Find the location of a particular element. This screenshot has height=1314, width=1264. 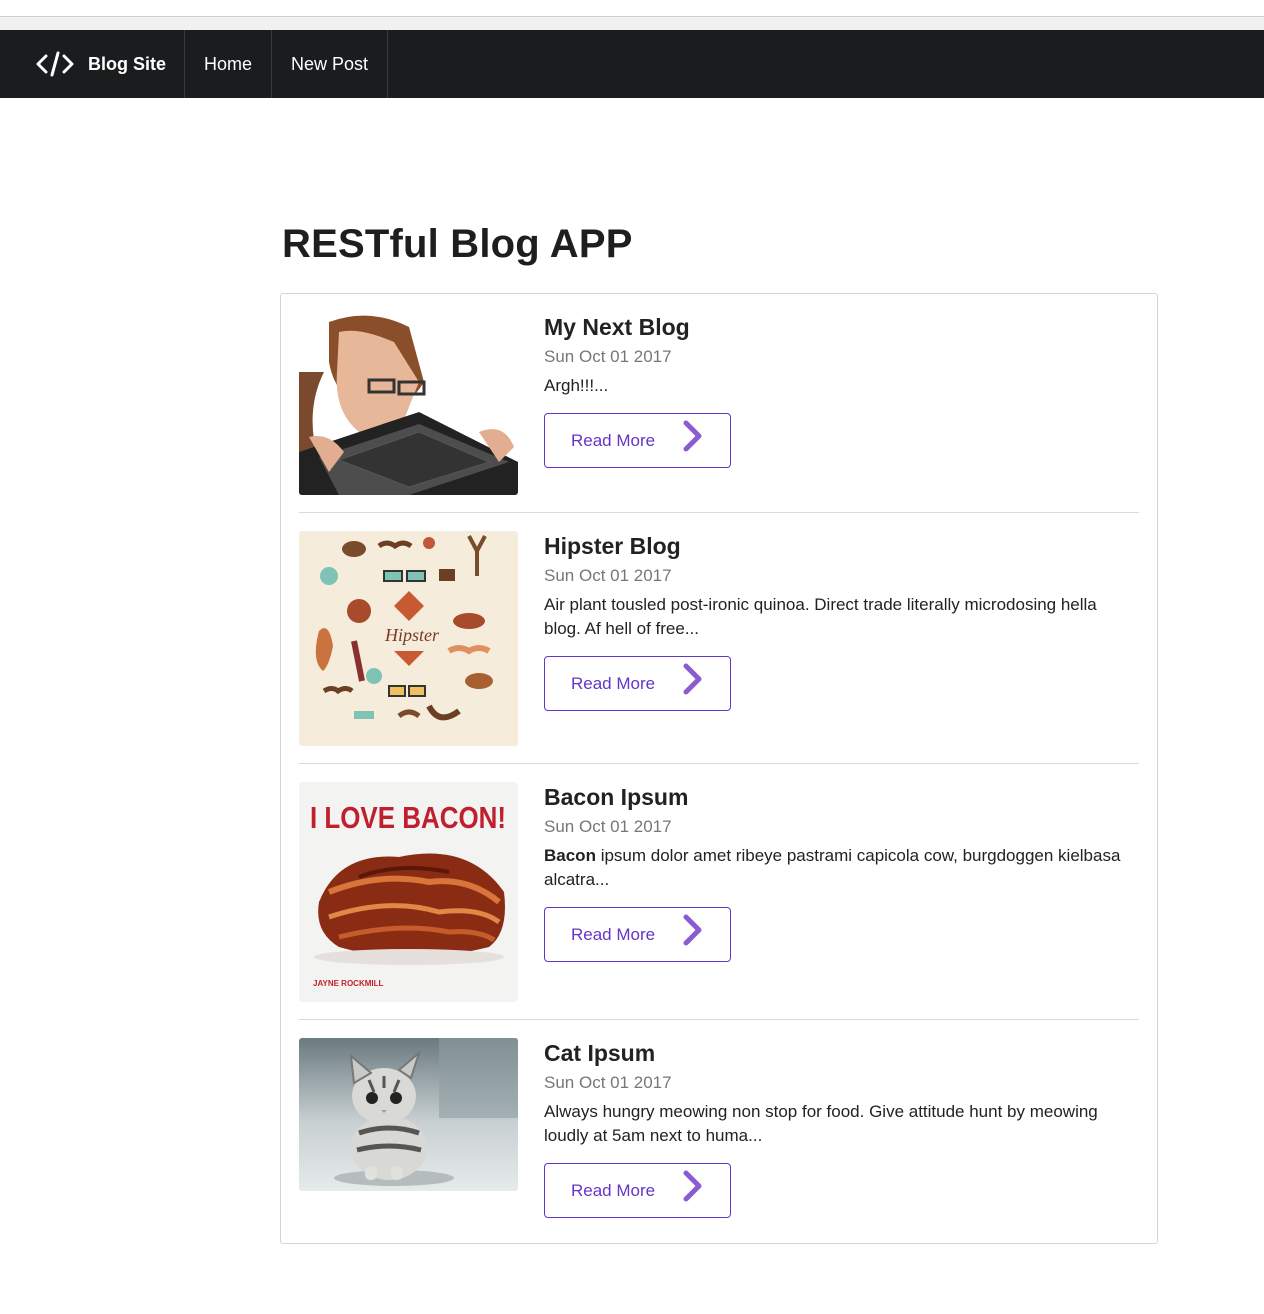

brand-link: Blog Site is located at coordinates (93, 64).